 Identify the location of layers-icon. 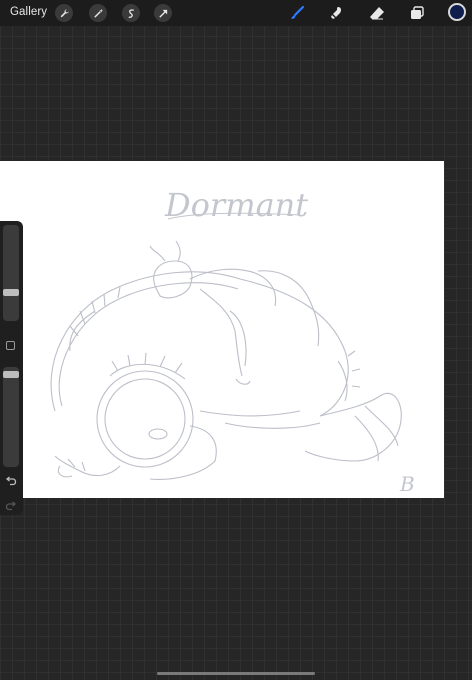
(417, 12).